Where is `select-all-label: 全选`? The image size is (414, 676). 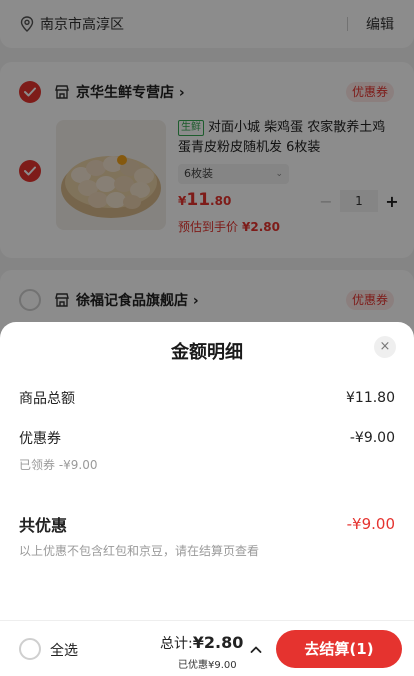 select-all-label: 全选 is located at coordinates (64, 650).